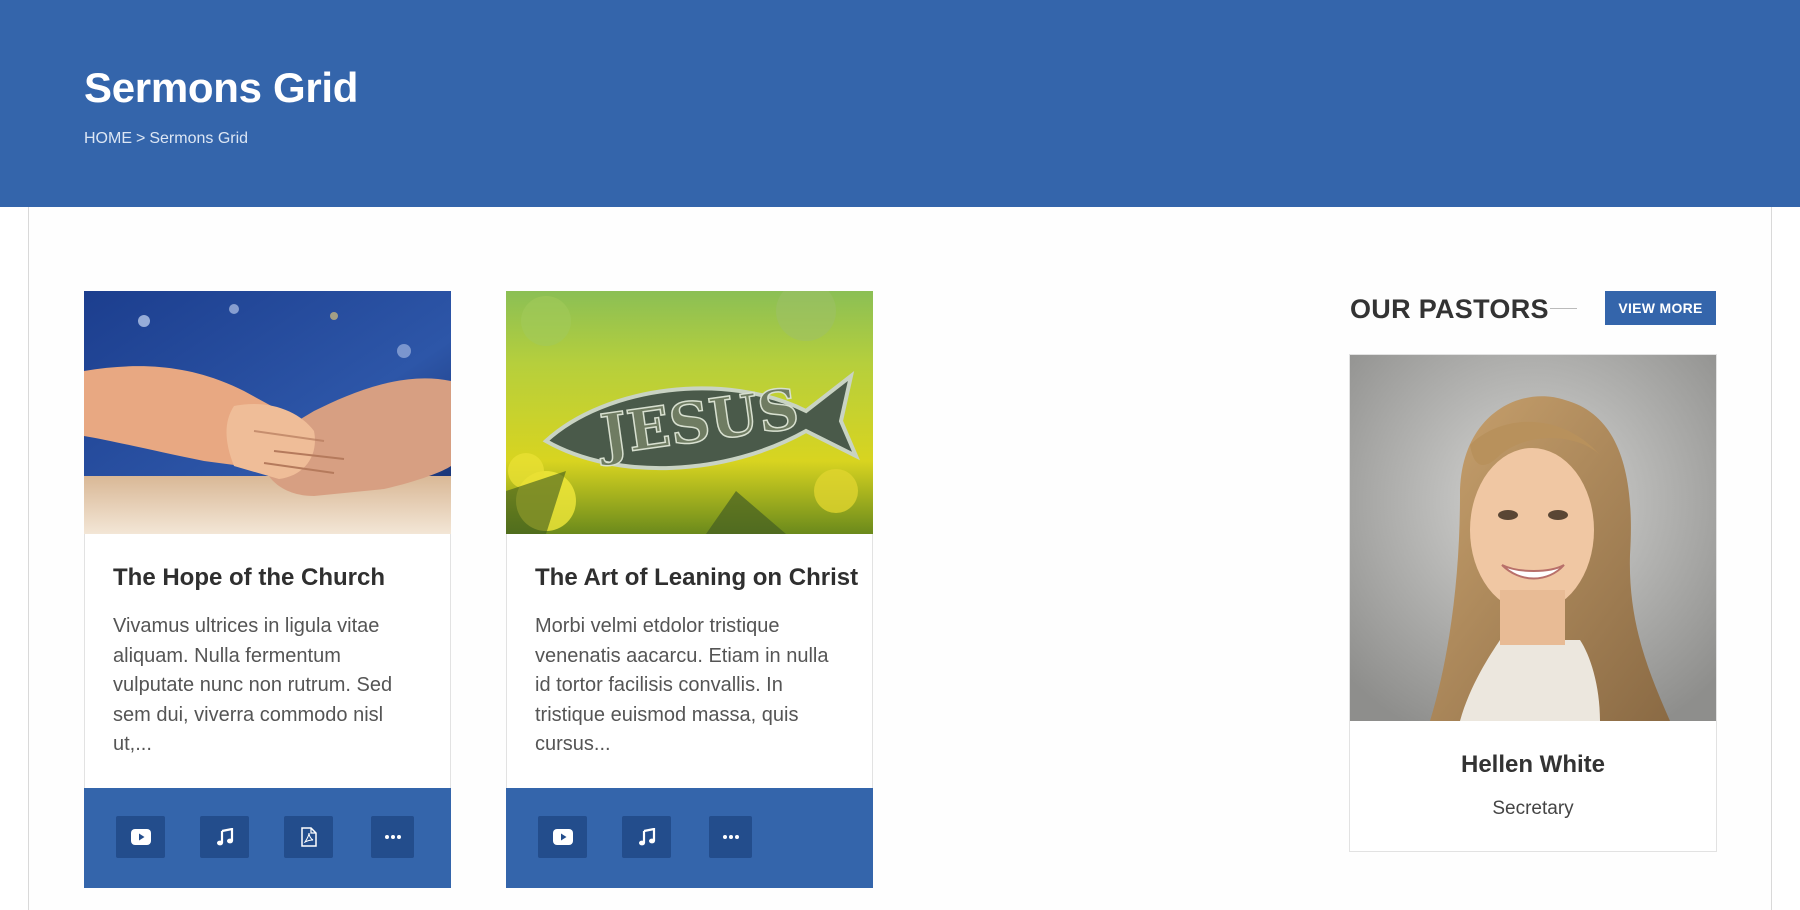 The width and height of the screenshot is (1800, 910). Describe the element at coordinates (1533, 765) in the screenshot. I see `pastor-name: Hellen White` at that location.